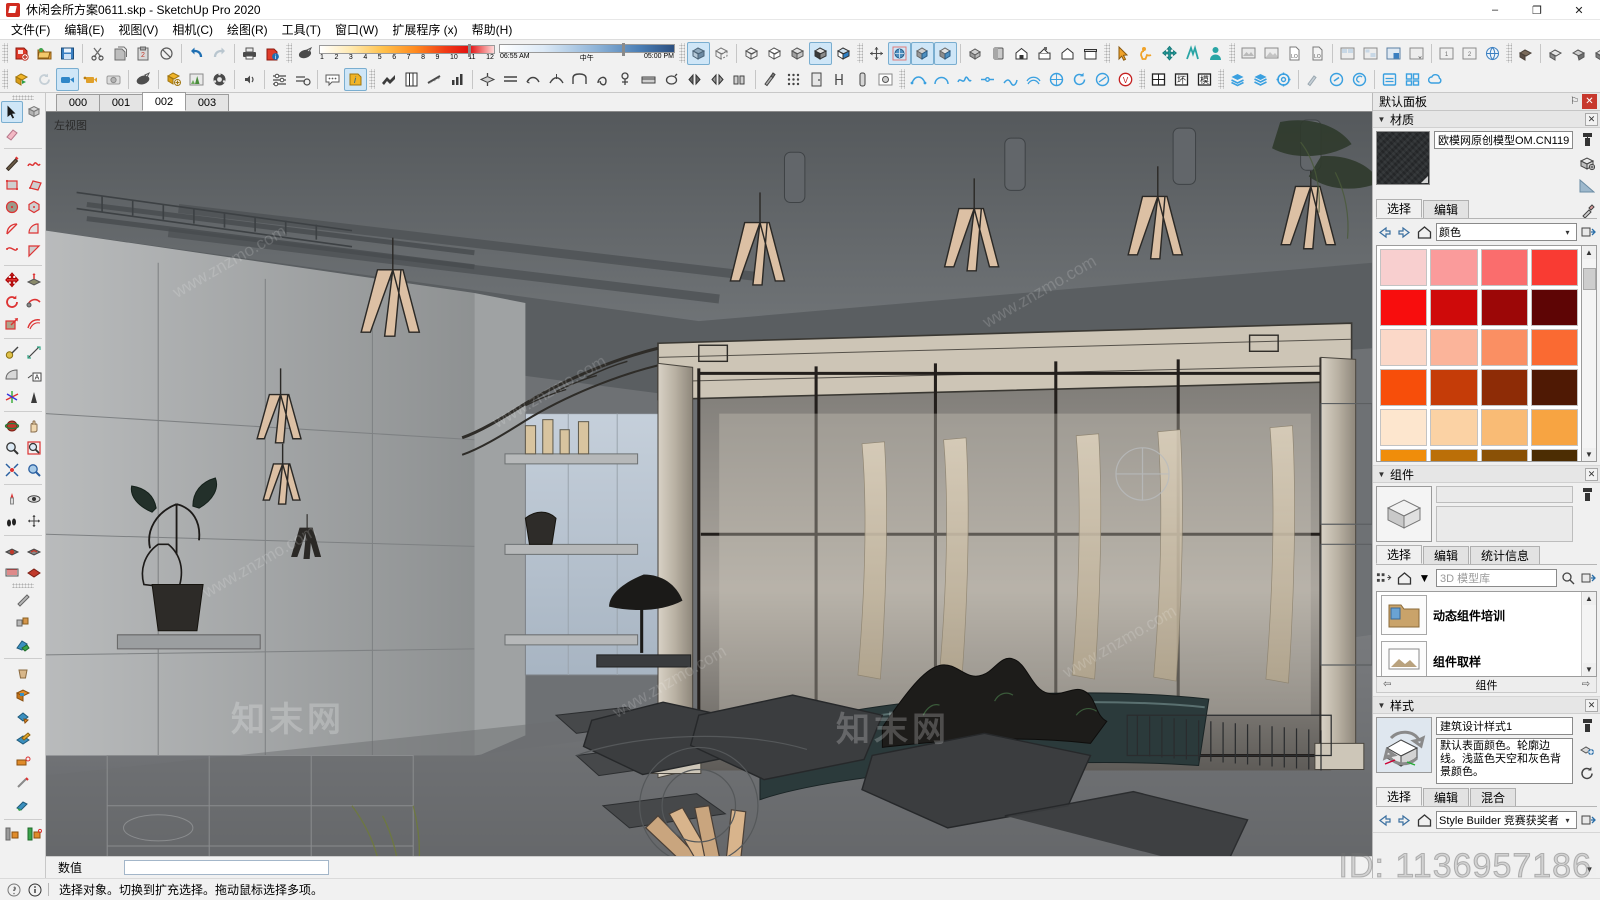  What do you see at coordinates (1387, 684) in the screenshot?
I see `pager-prev-icon: ⇦` at bounding box center [1387, 684].